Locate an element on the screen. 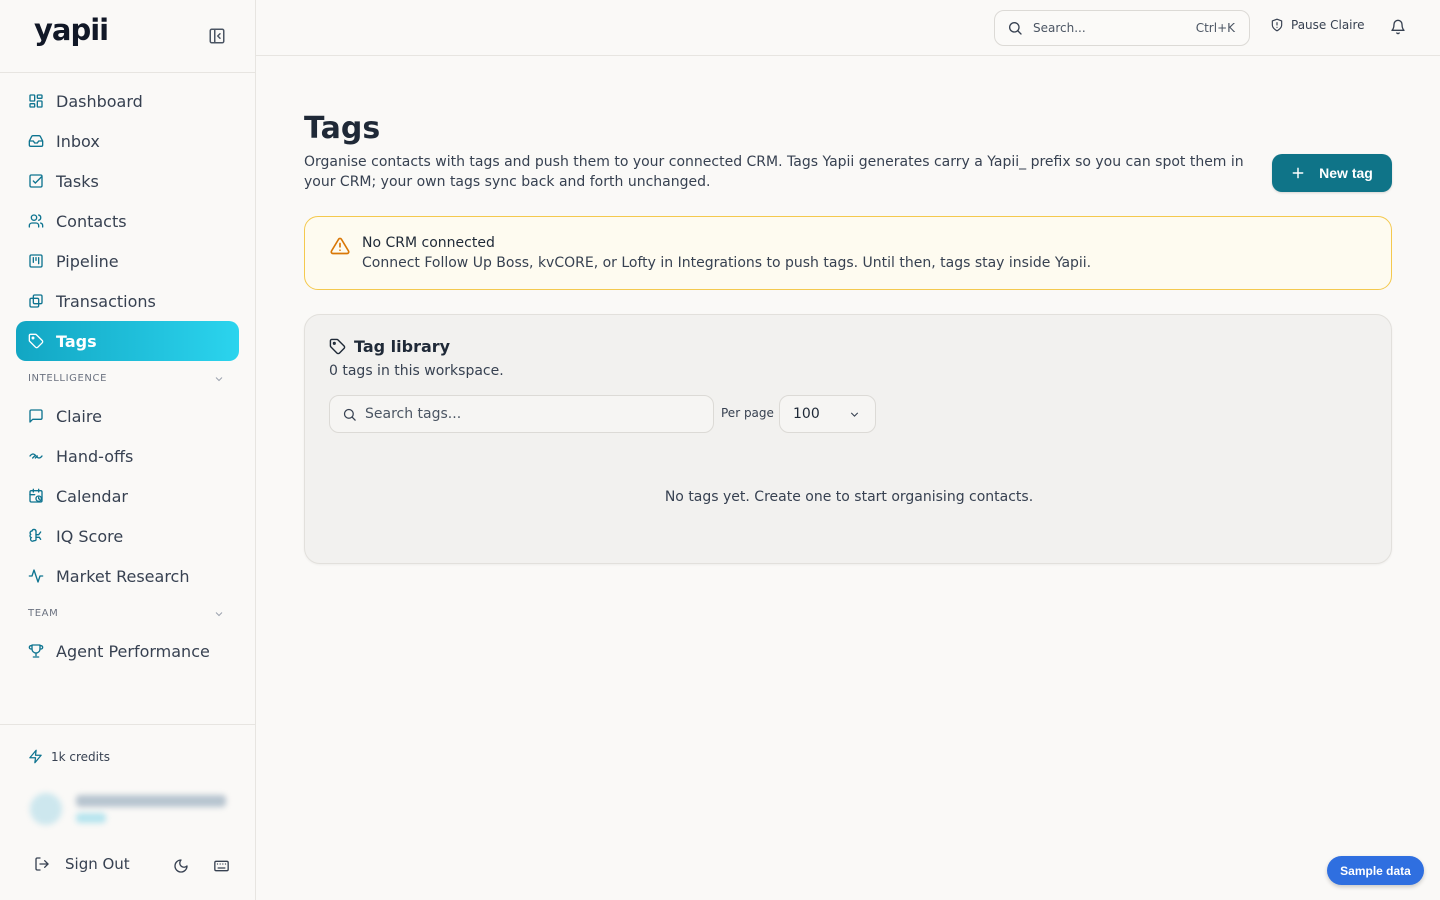 The height and width of the screenshot is (900, 1440). user-role-badge-redacted is located at coordinates (91, 818).